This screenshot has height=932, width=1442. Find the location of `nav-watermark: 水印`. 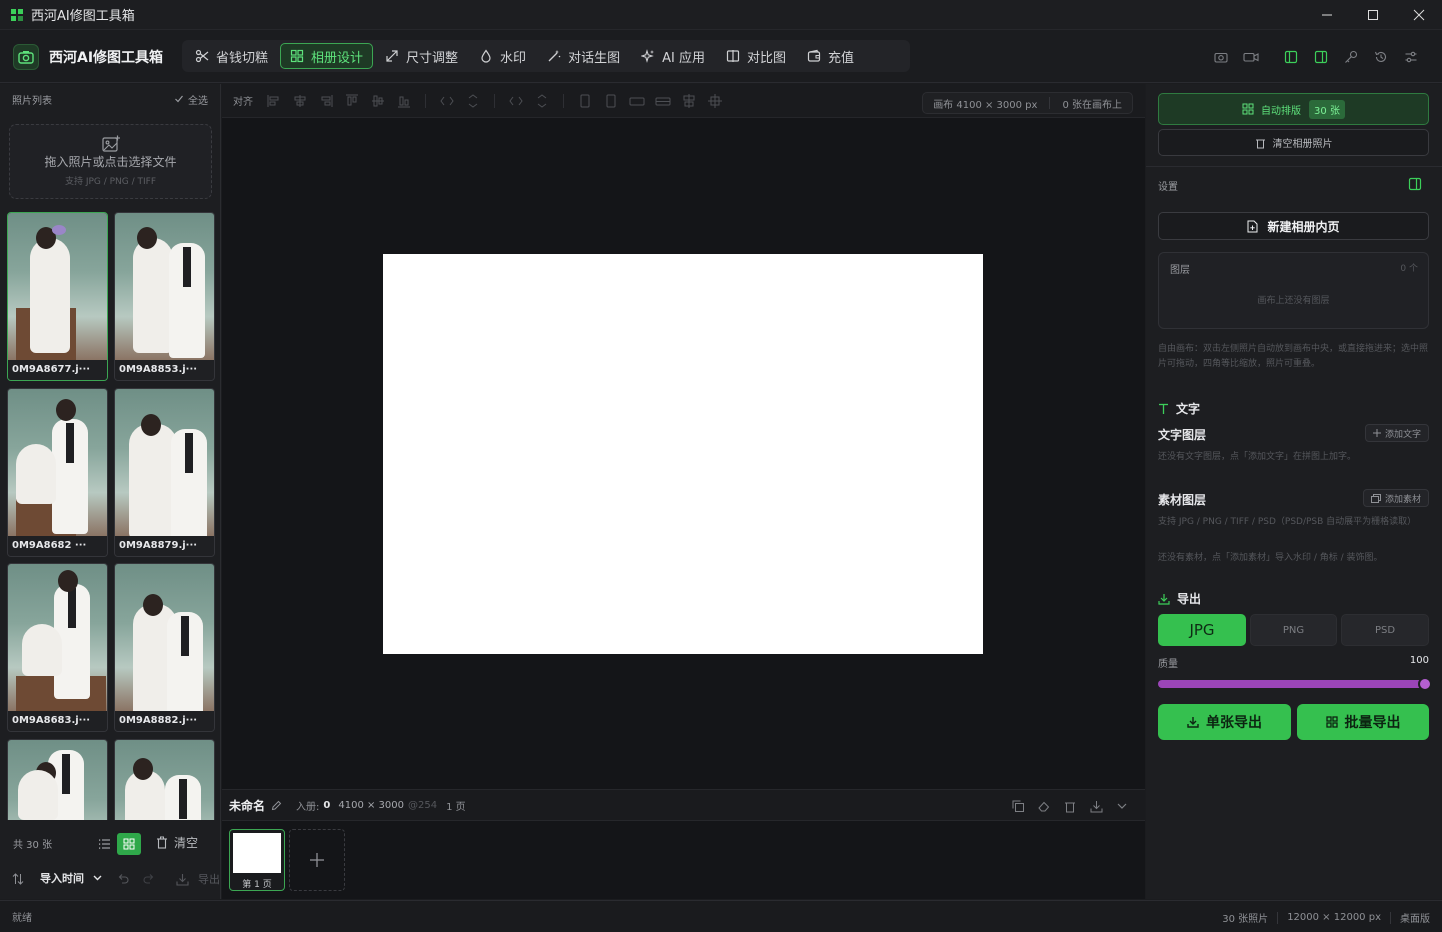

nav-watermark: 水印 is located at coordinates (502, 56).